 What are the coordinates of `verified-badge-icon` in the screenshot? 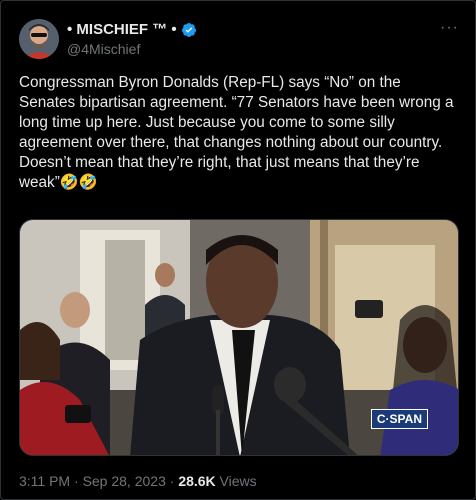 It's located at (188, 29).